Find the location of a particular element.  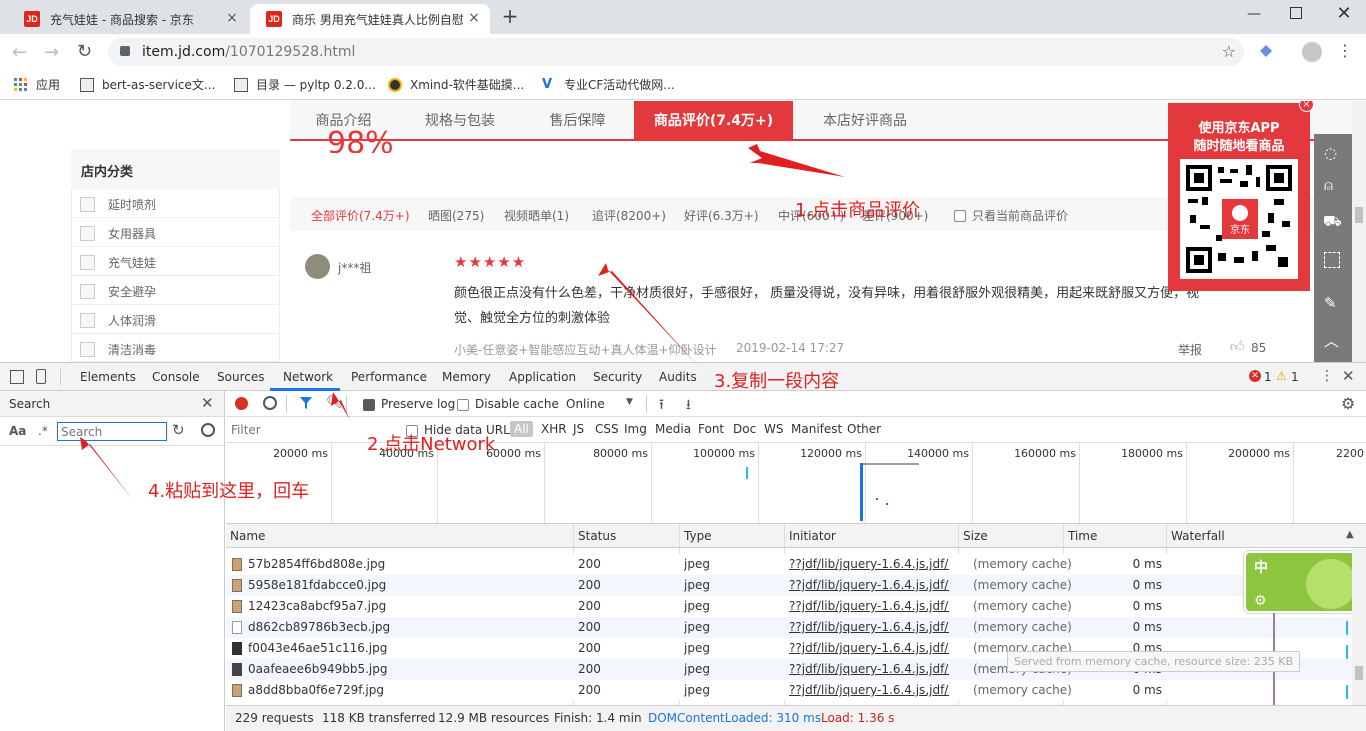

back-icon: ← is located at coordinates (19, 52).